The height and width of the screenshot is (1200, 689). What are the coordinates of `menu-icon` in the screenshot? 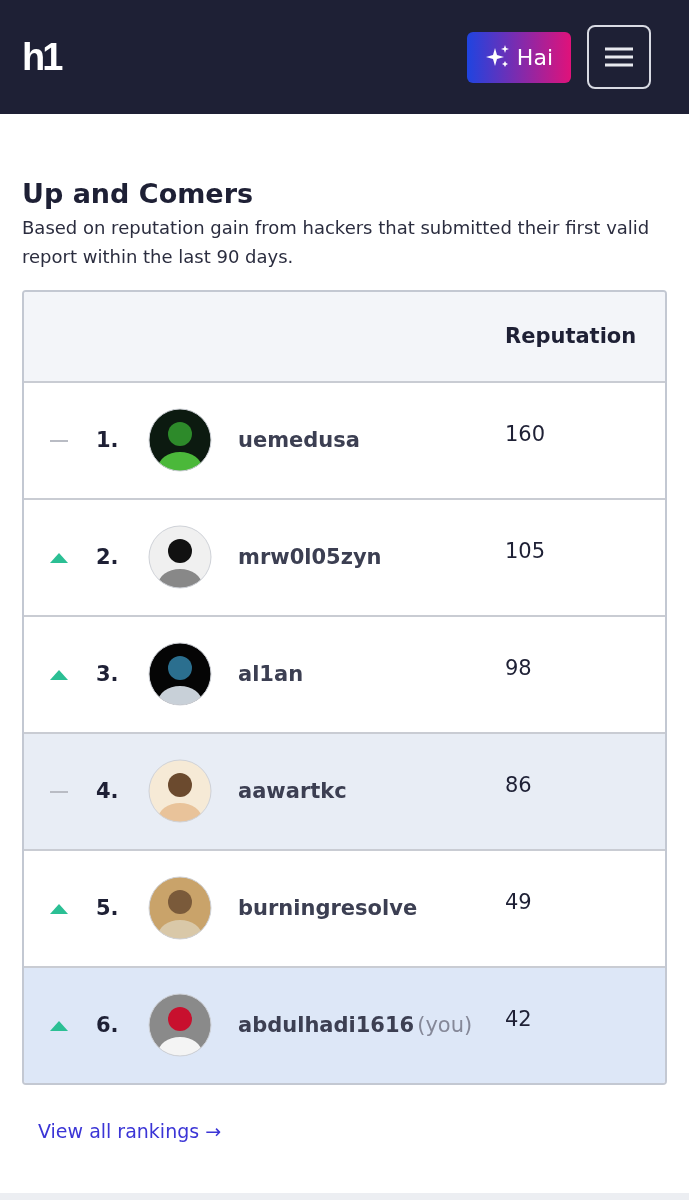 It's located at (619, 57).